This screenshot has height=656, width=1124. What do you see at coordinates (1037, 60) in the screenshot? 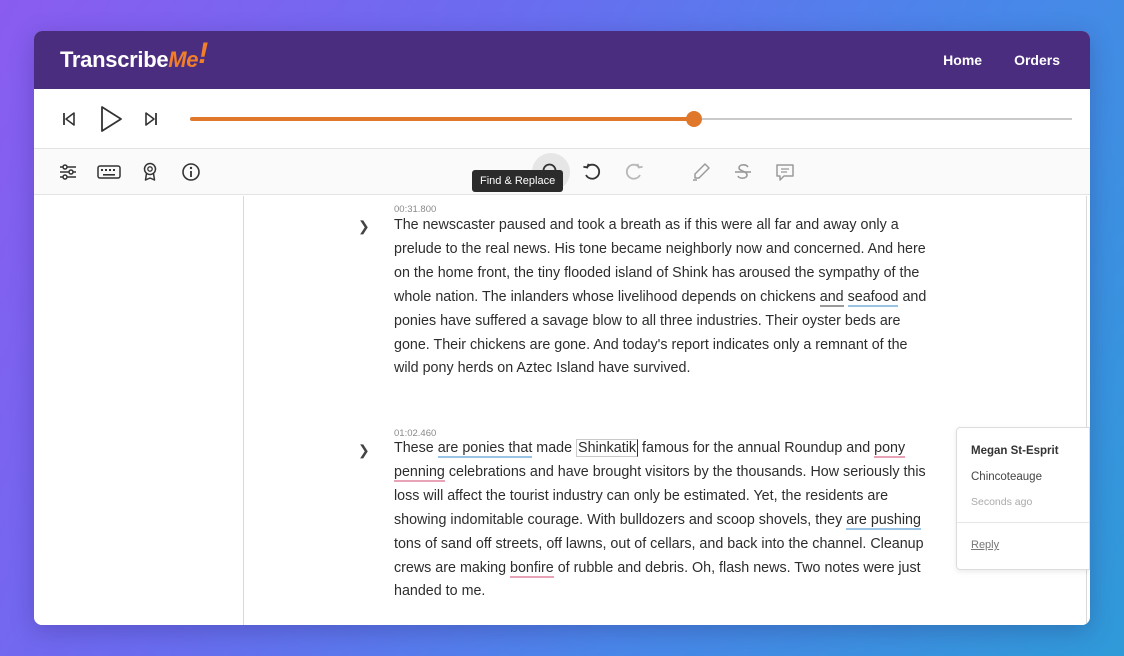
I see `nav-orders-link: Orders` at bounding box center [1037, 60].